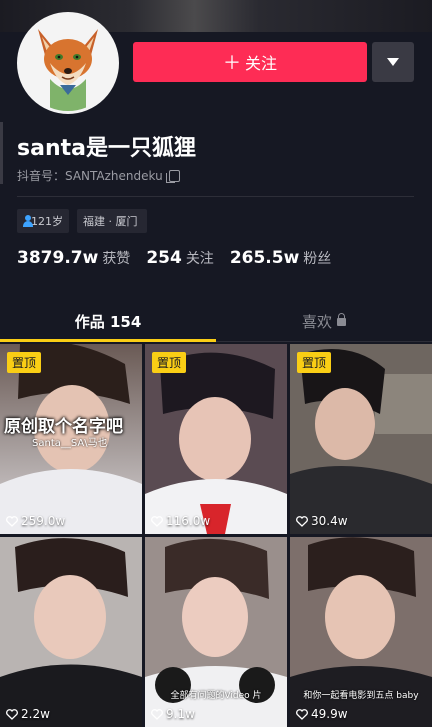 Image resolution: width=432 pixels, height=727 pixels. What do you see at coordinates (341, 319) in the screenshot?
I see `lock-icon` at bounding box center [341, 319].